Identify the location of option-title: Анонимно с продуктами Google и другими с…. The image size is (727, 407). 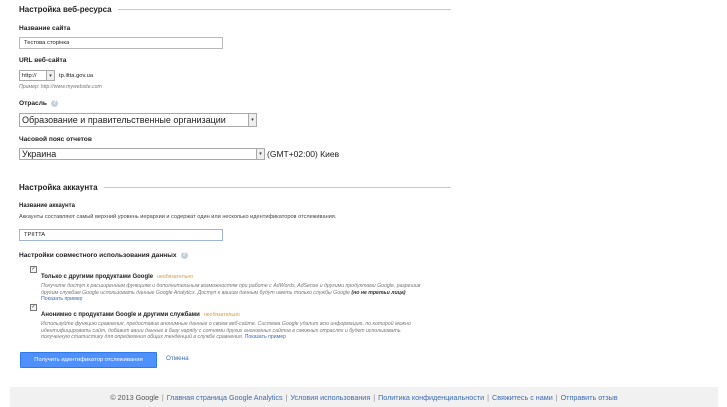
(120, 315).